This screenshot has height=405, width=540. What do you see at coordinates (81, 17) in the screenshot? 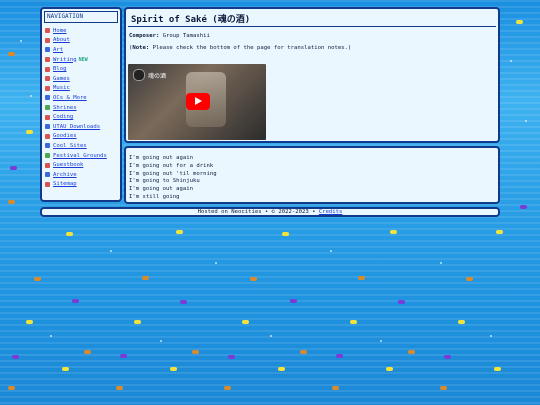
I see `navigation-header: NAVIGATION` at bounding box center [81, 17].